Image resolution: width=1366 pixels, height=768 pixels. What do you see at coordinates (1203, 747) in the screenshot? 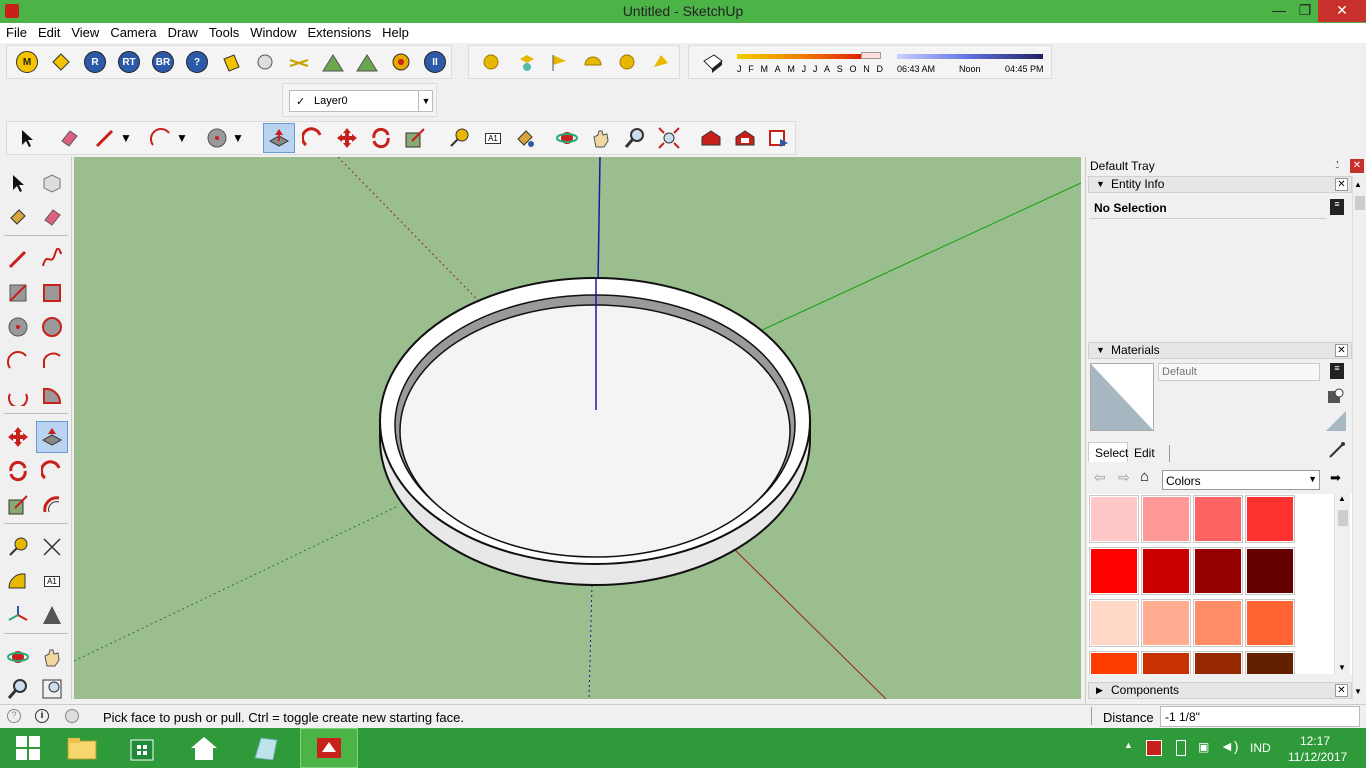
I see `network-icon: ▣` at bounding box center [1203, 747].